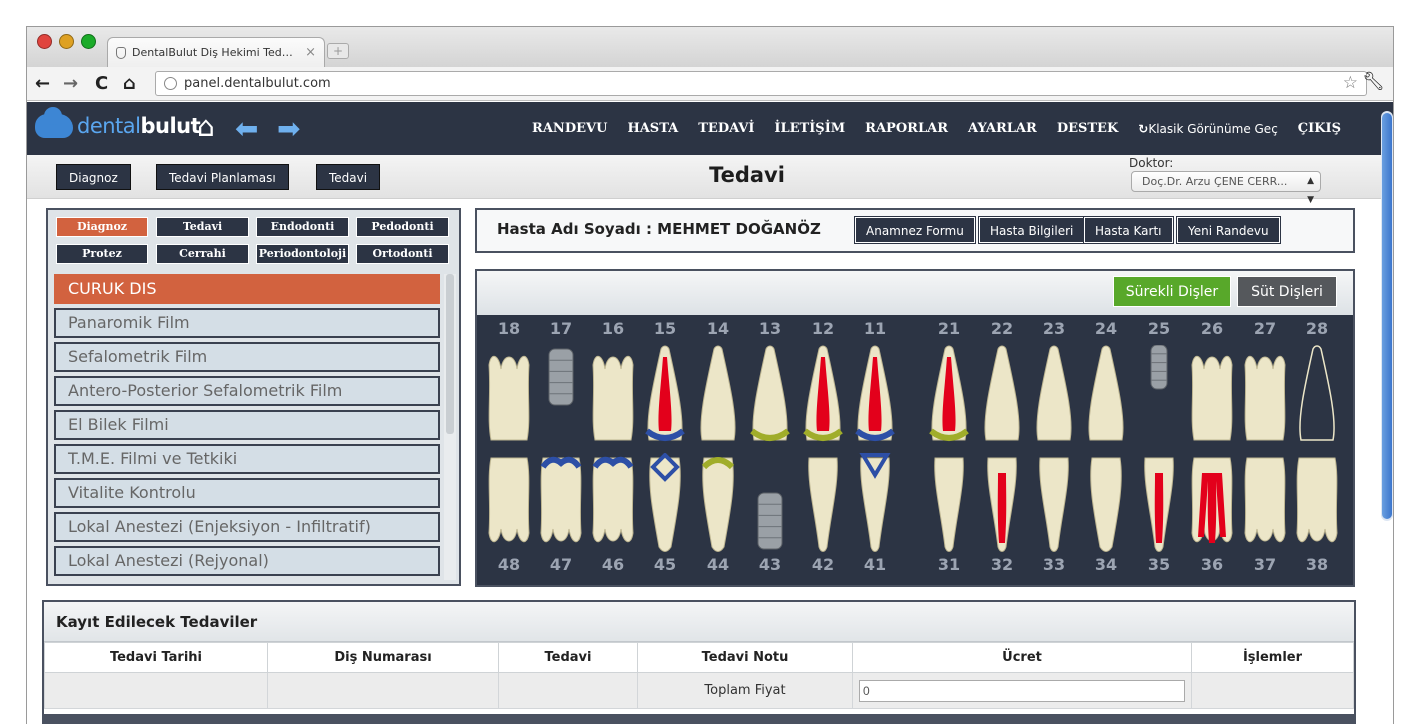 This screenshot has height=724, width=1420. I want to click on category-endodonti: Endodonti, so click(302, 227).